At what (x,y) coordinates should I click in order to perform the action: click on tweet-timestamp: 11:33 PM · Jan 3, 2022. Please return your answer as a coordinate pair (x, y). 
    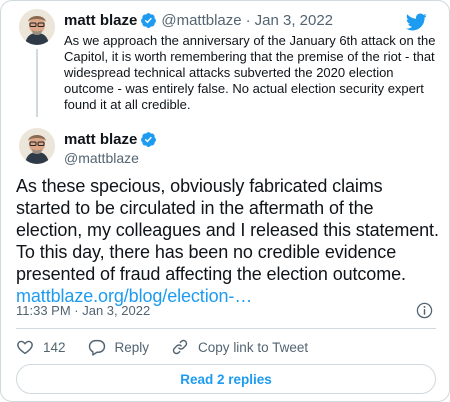
    Looking at the image, I should click on (83, 310).